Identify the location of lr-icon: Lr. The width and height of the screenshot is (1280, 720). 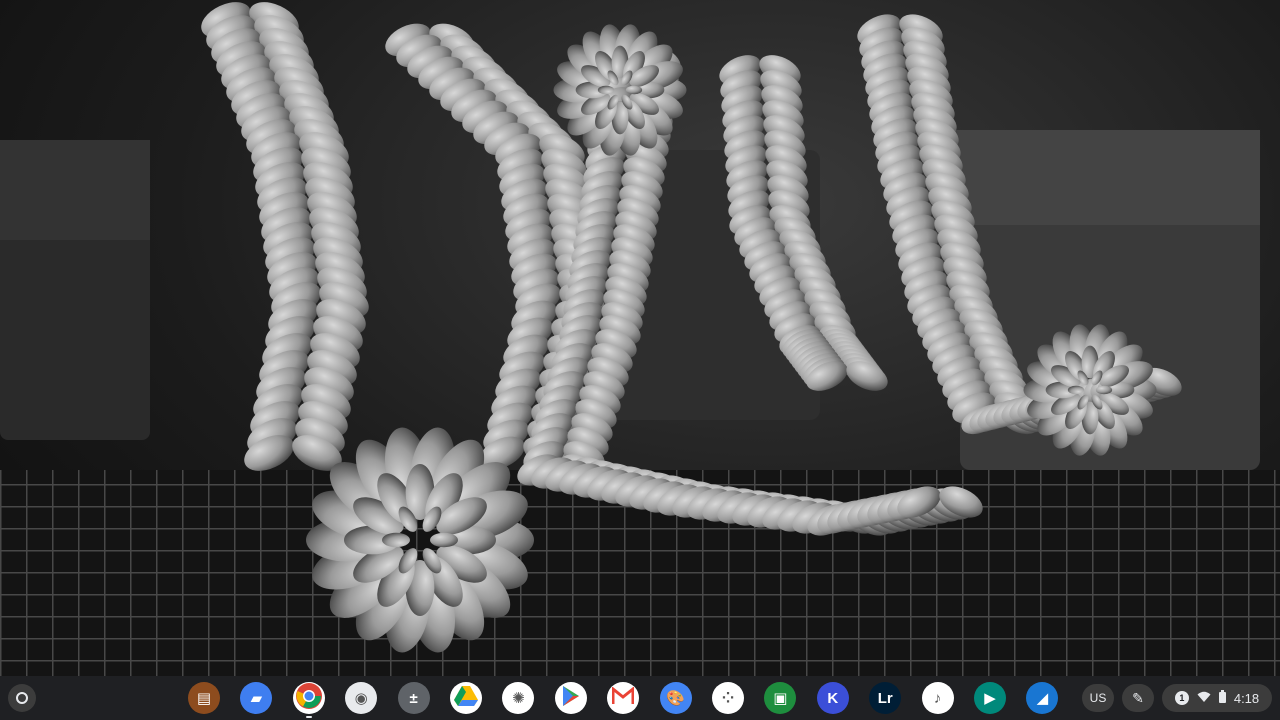
(885, 698).